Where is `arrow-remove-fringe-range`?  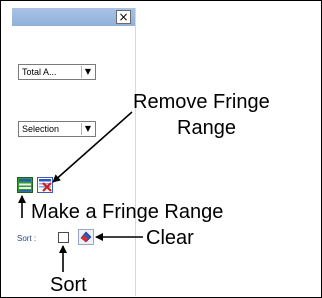
arrow-remove-fringe-range is located at coordinates (92, 147).